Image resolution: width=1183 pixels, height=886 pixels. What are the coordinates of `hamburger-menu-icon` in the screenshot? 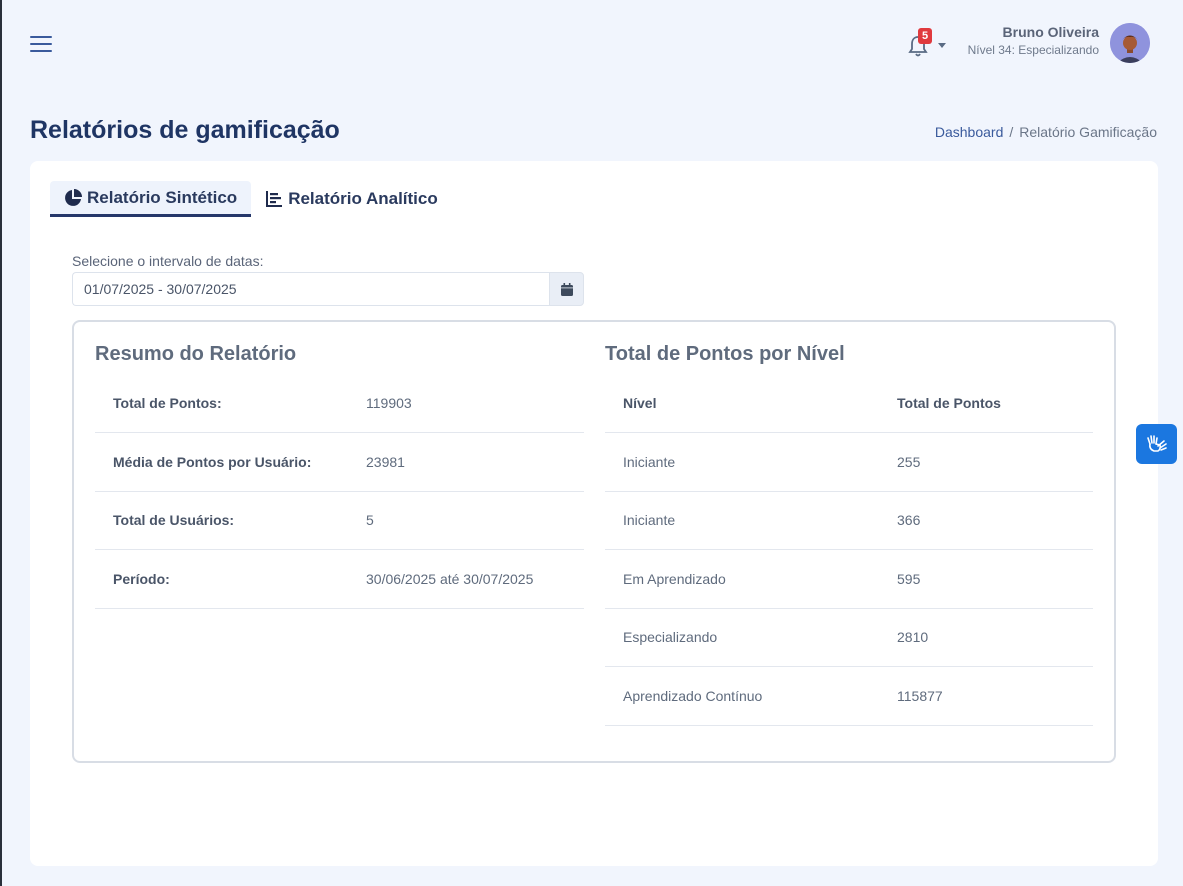 It's located at (41, 45).